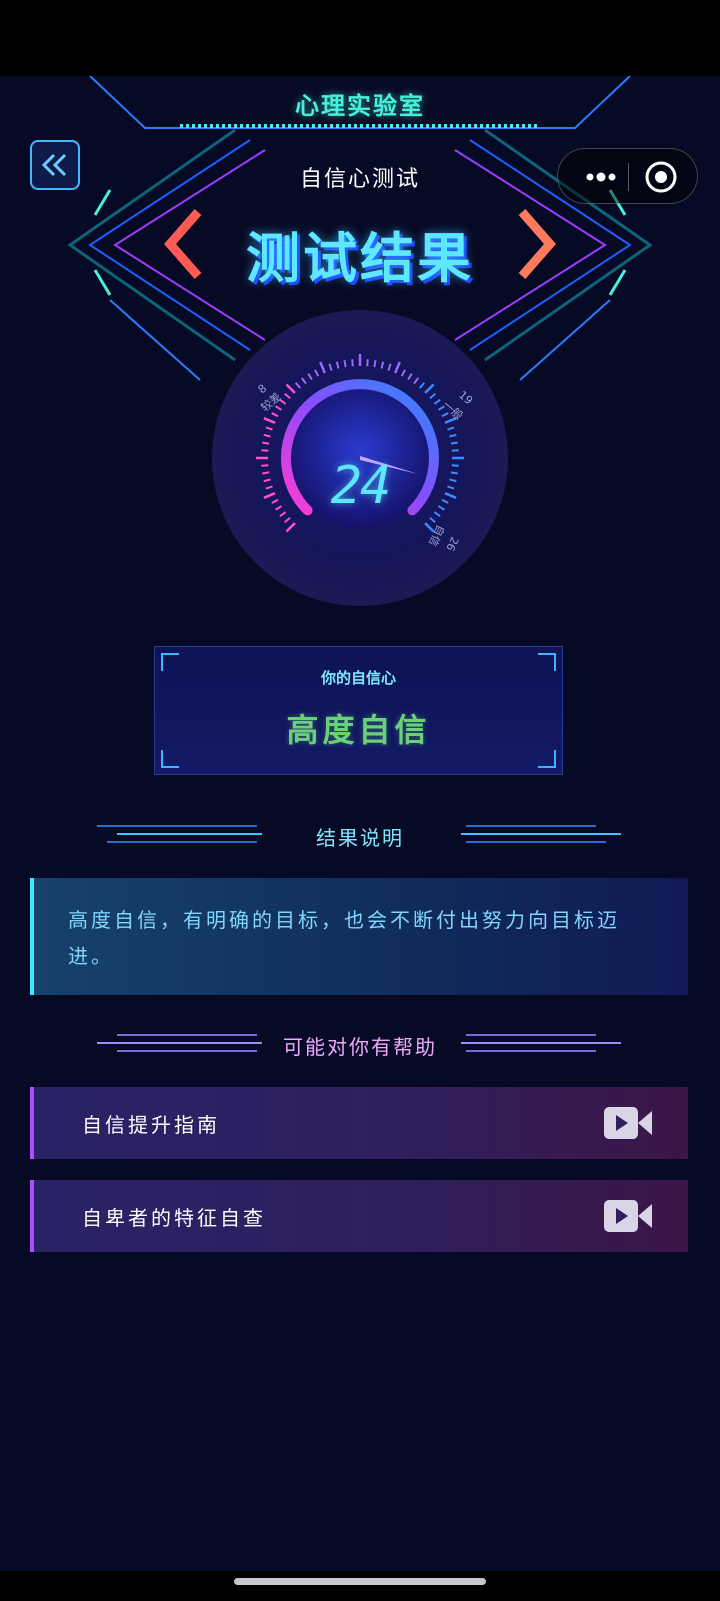  What do you see at coordinates (360, 258) in the screenshot?
I see `result-title: 测试结果` at bounding box center [360, 258].